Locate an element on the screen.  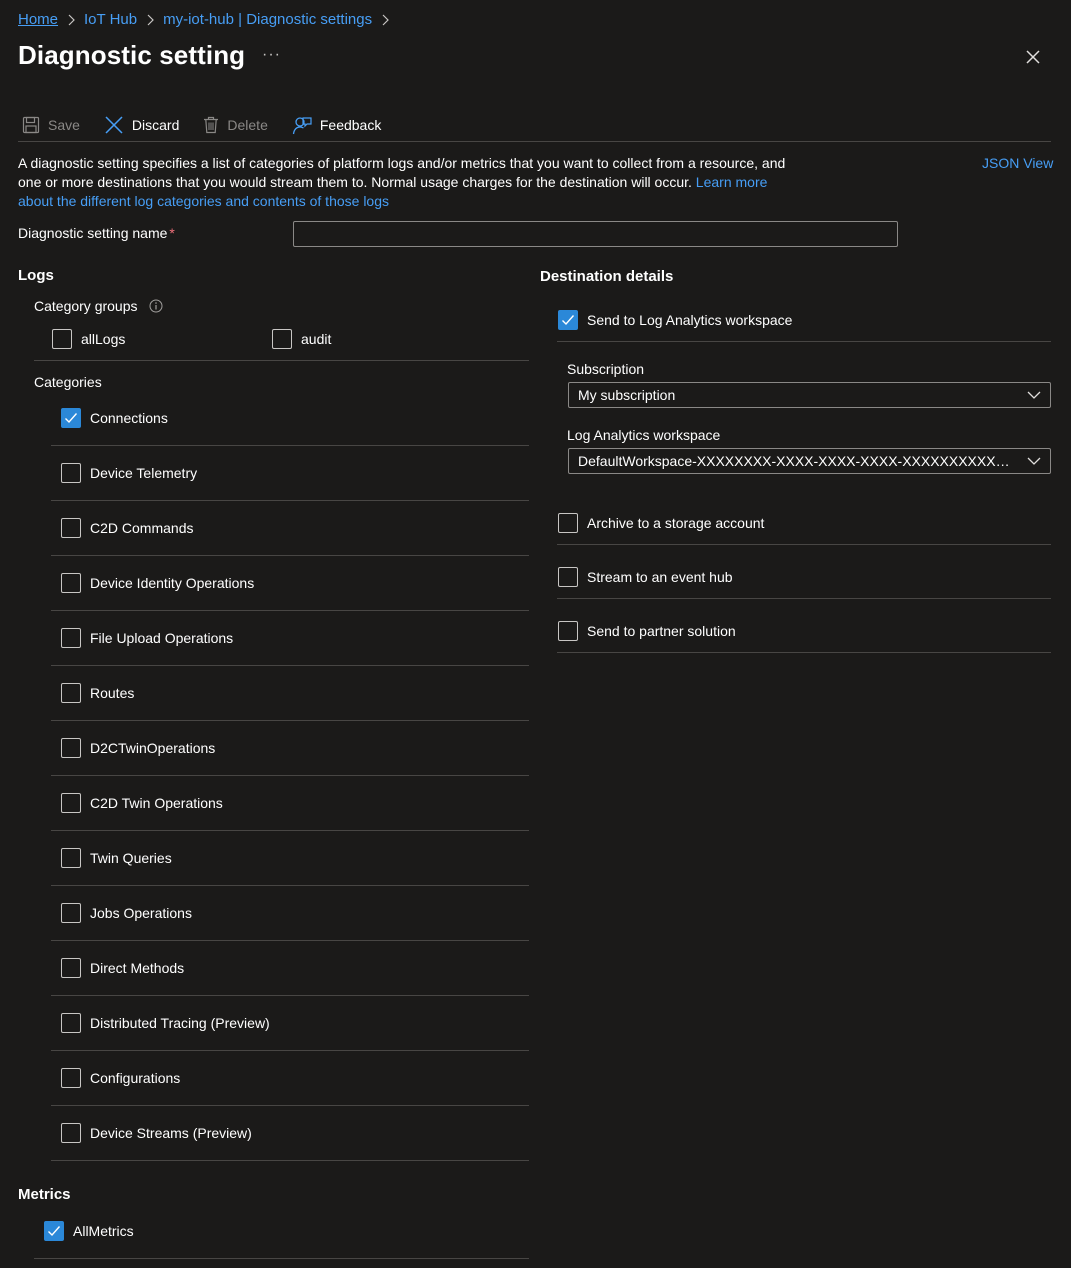
connections-checkbox: Connections is located at coordinates (114, 418).